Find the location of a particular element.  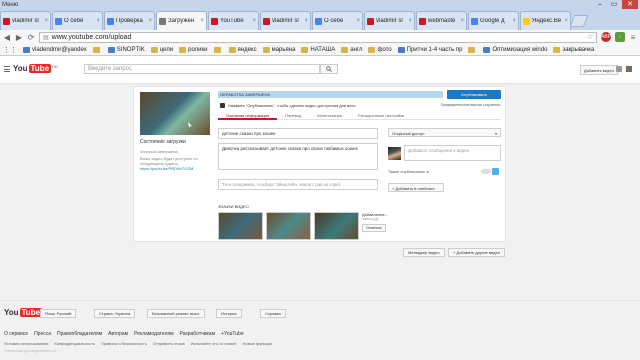

publish-button: Опубликовать is located at coordinates (474, 94).